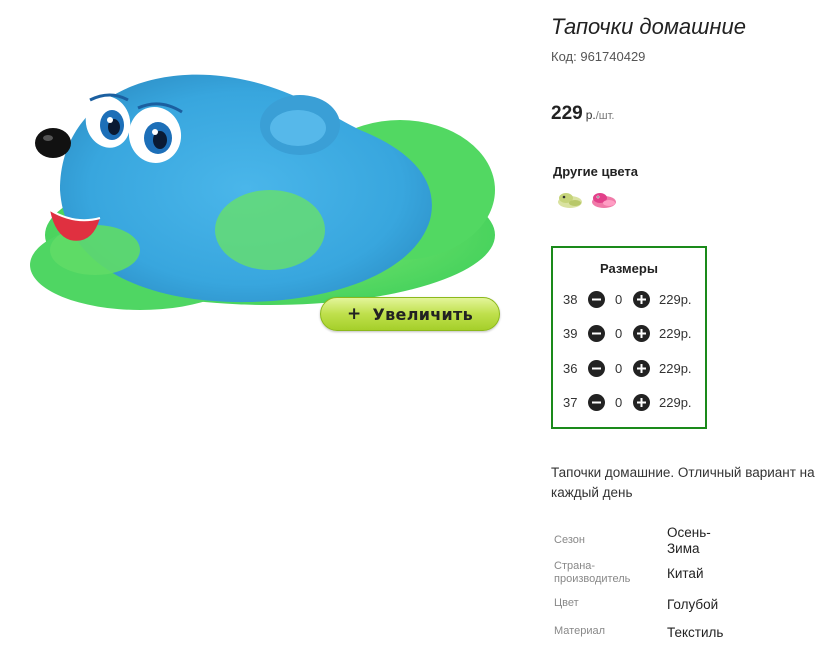 The height and width of the screenshot is (648, 836). Describe the element at coordinates (570, 200) in the screenshot. I see `color-swatch-beige` at that location.